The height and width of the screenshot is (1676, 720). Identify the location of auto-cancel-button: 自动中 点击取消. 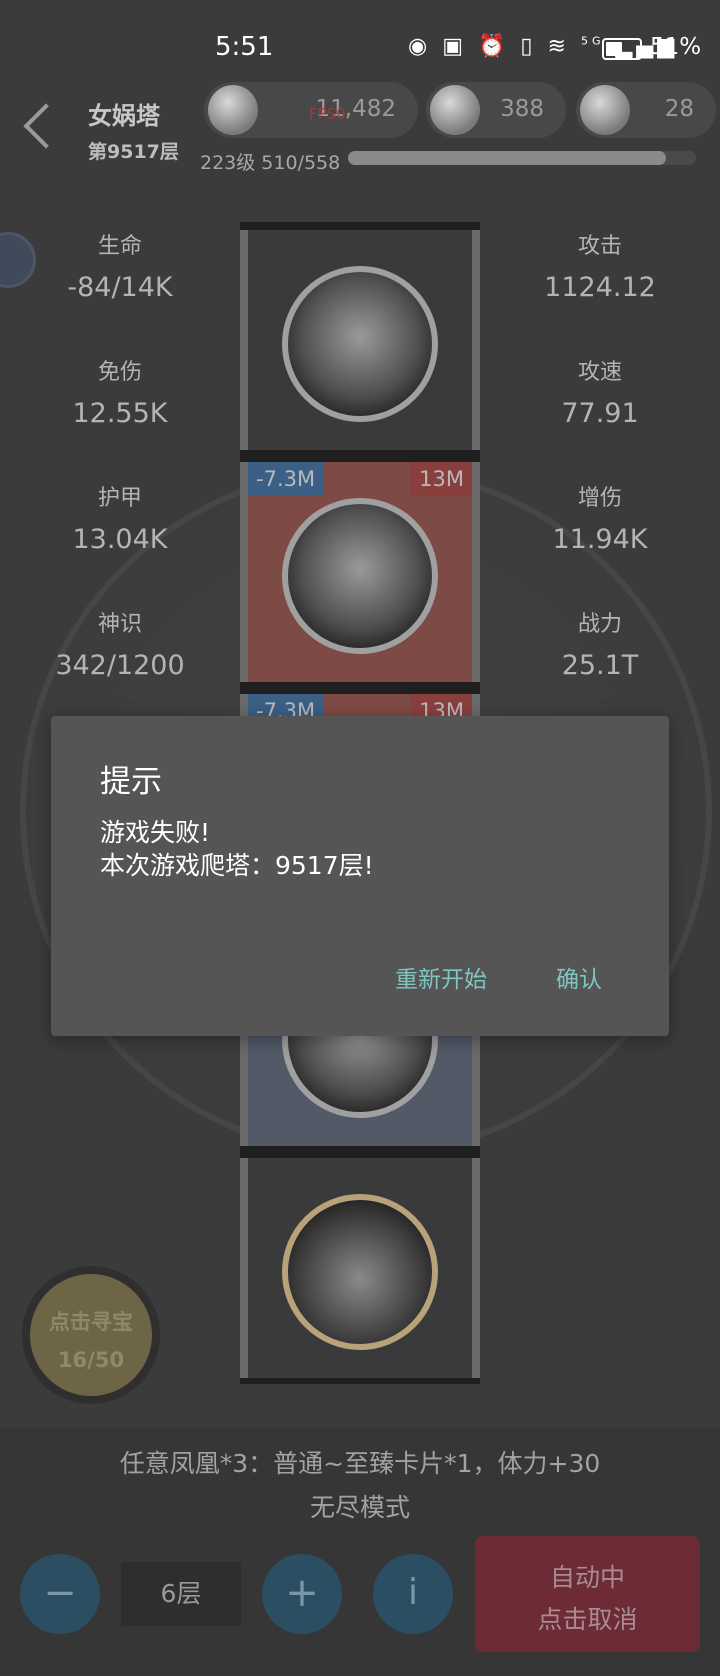
(587, 1594).